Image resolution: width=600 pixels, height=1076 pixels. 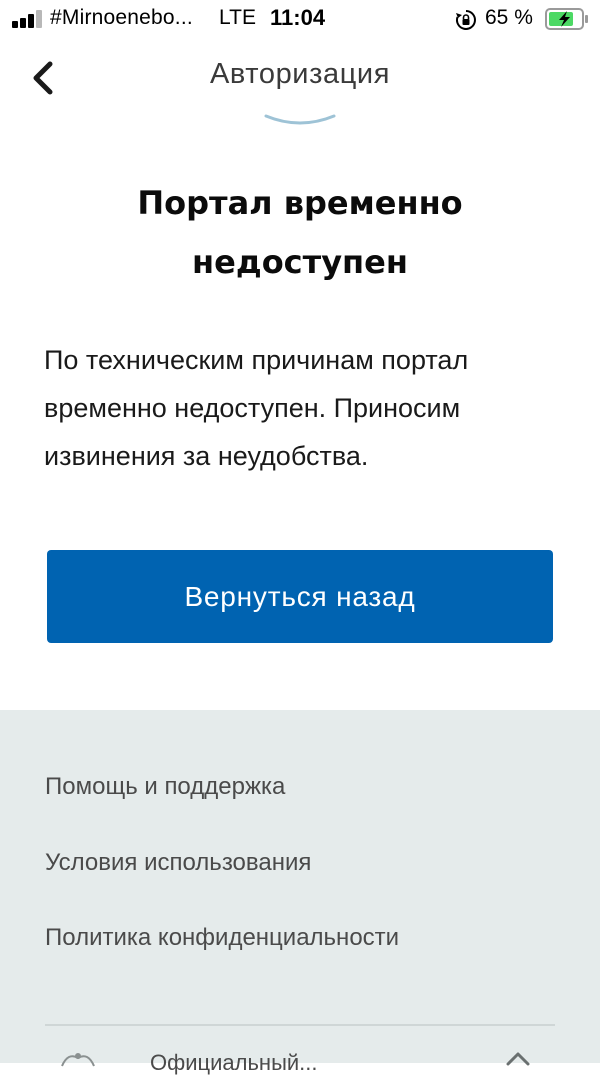 I want to click on nav-title: Авторизация, so click(x=300, y=74).